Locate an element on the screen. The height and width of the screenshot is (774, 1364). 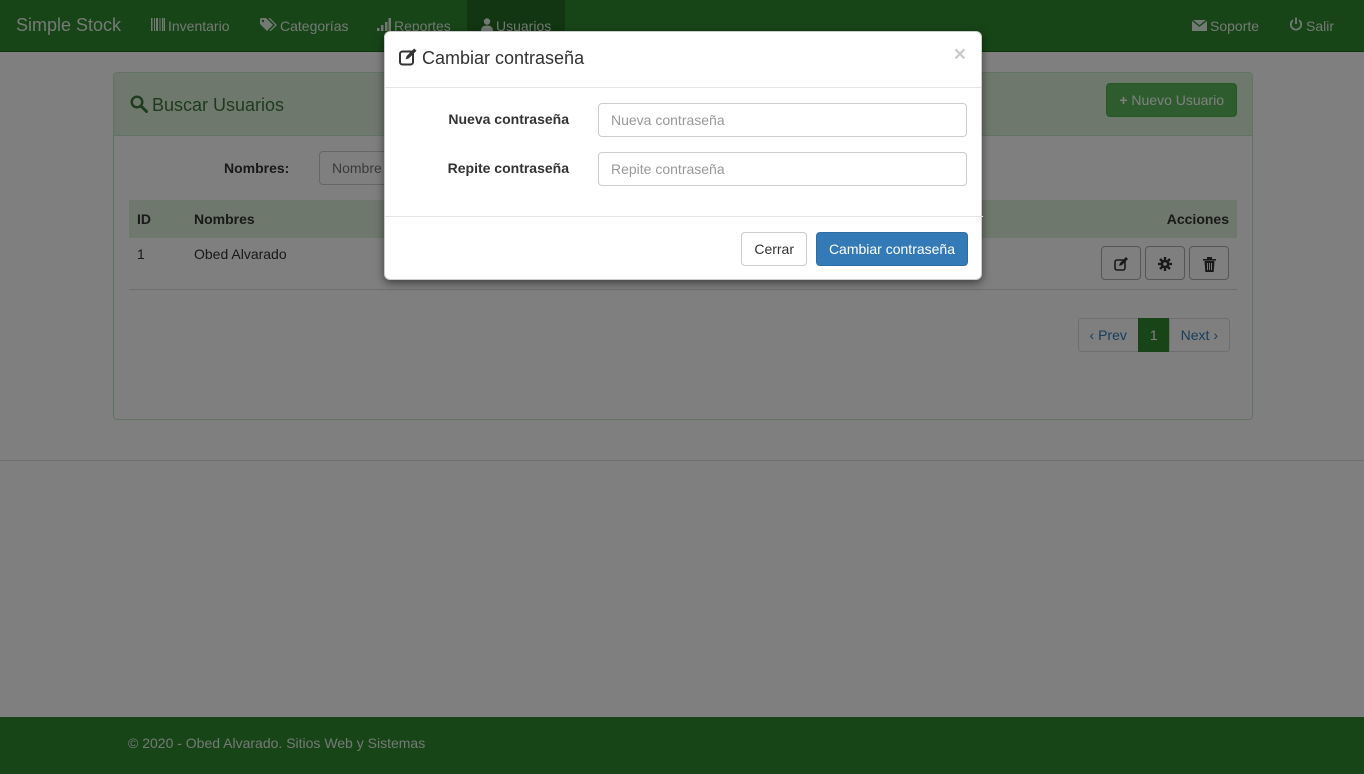
new-password-row: Nueva contraseña is located at coordinates (684, 120).